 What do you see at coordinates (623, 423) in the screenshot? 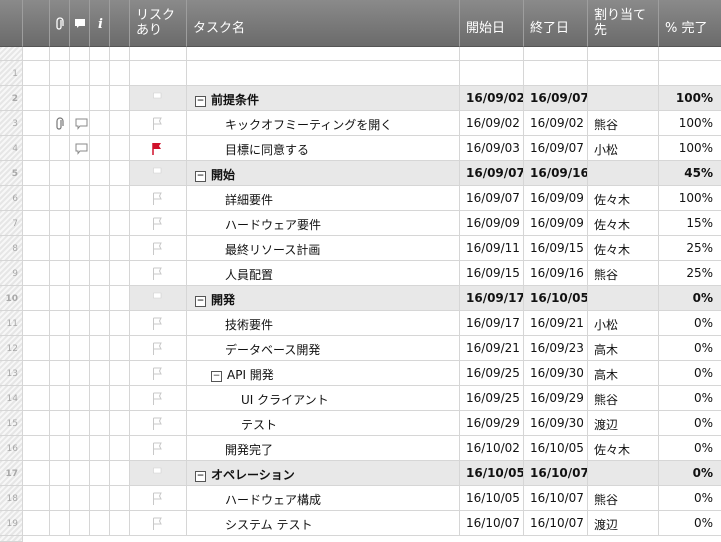
I see `assigned-to-cell: 渡辺` at bounding box center [623, 423].